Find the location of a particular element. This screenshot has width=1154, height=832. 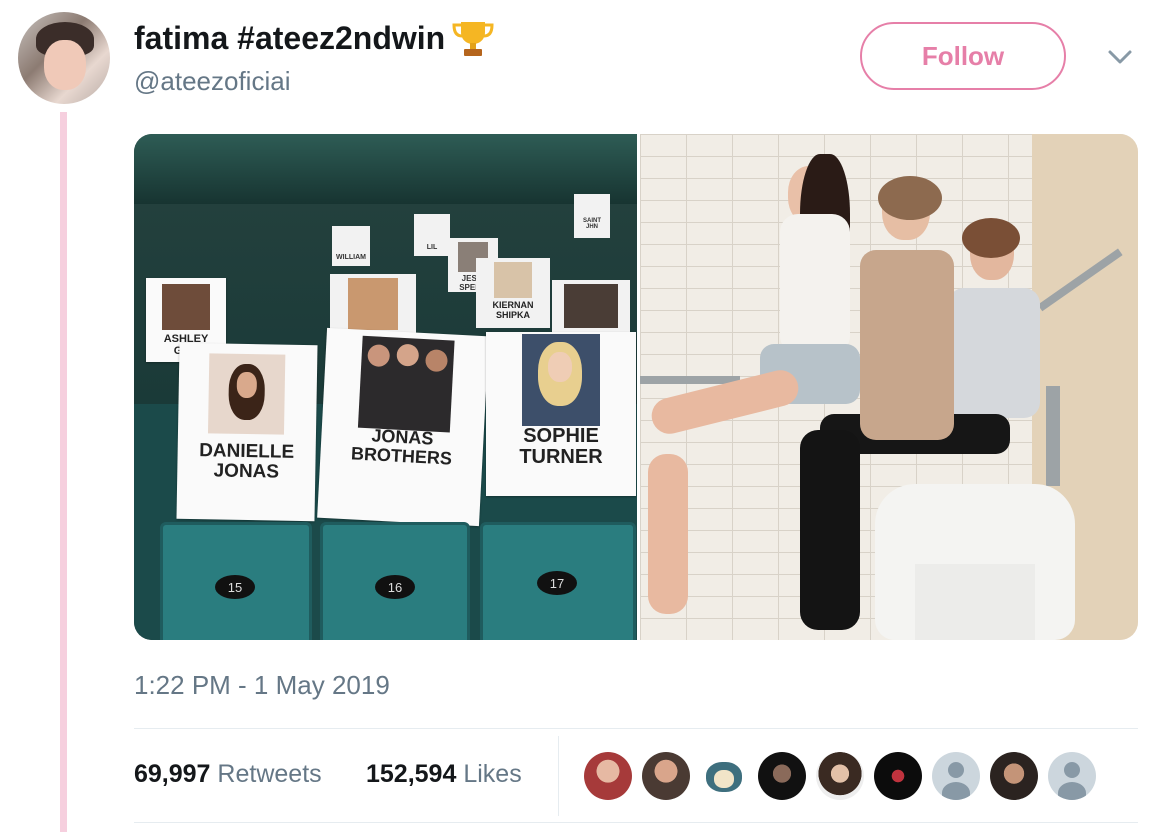

snorlax-avatar is located at coordinates (724, 776).